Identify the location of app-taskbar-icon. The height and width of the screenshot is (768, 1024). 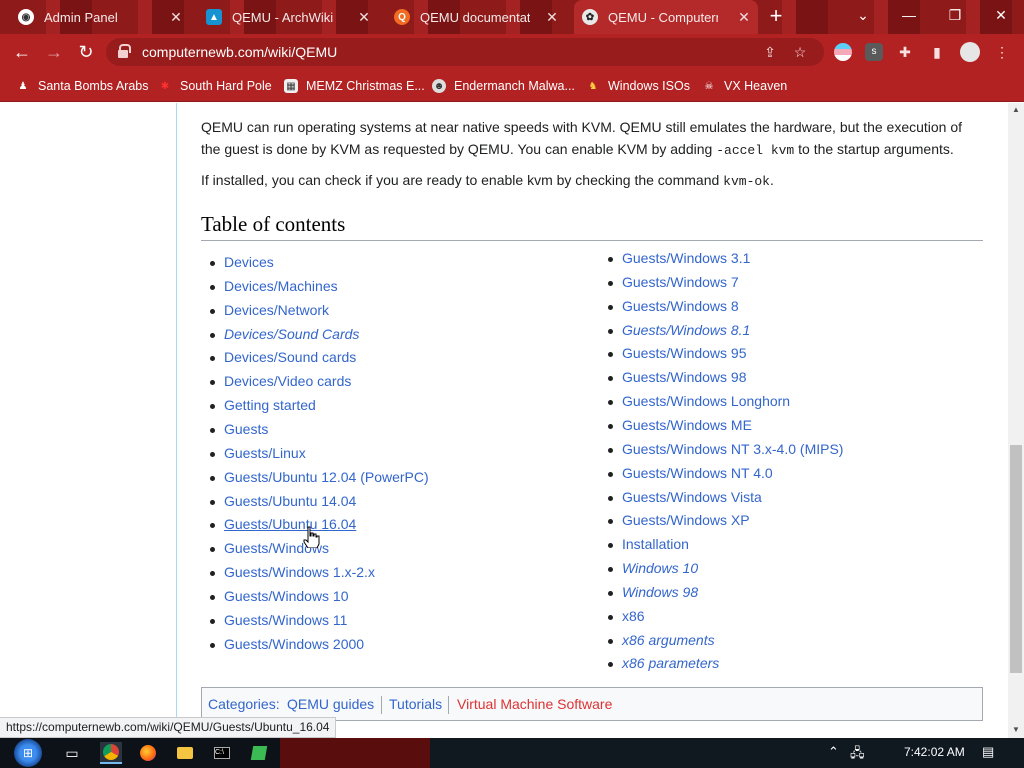
(259, 753).